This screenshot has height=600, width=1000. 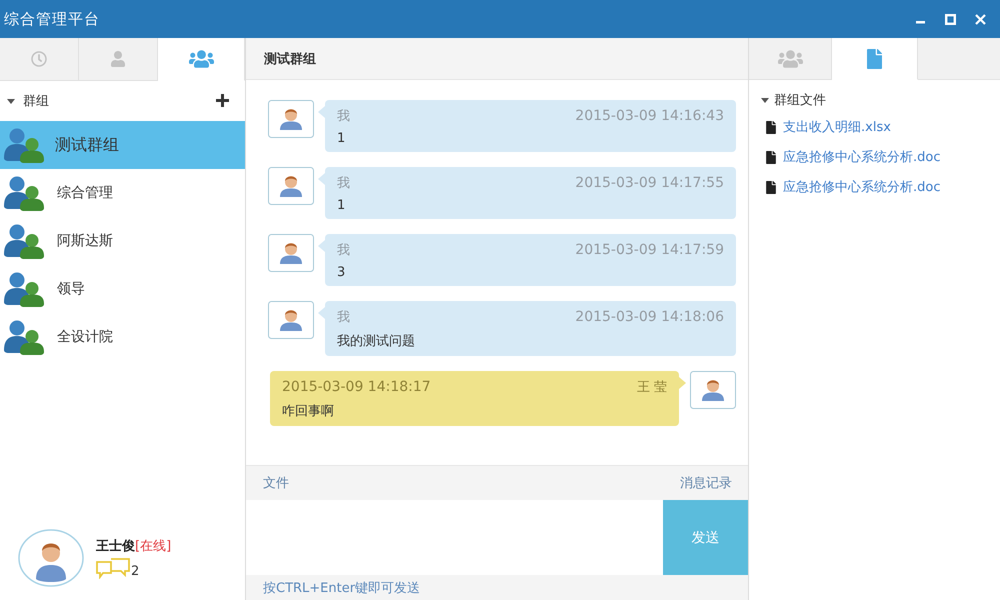 I want to click on message-text: 我的测试问题, so click(x=376, y=341).